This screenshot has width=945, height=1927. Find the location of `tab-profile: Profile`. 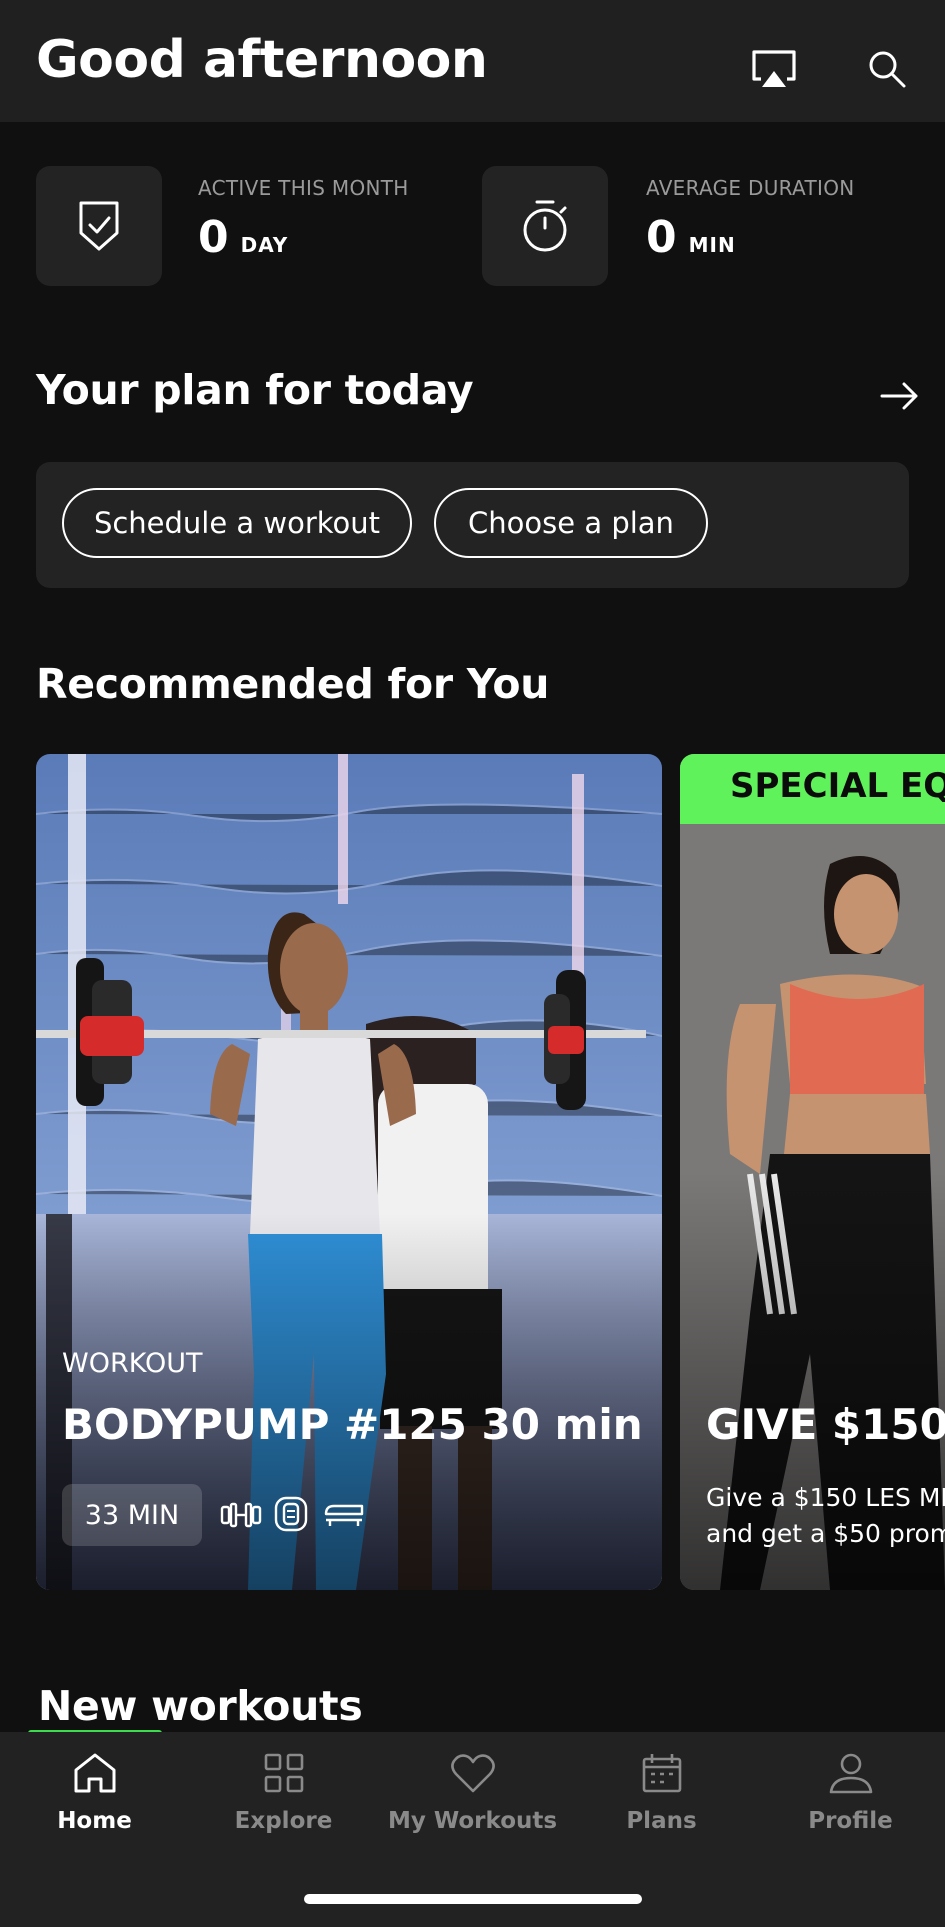

tab-profile: Profile is located at coordinates (850, 1807).